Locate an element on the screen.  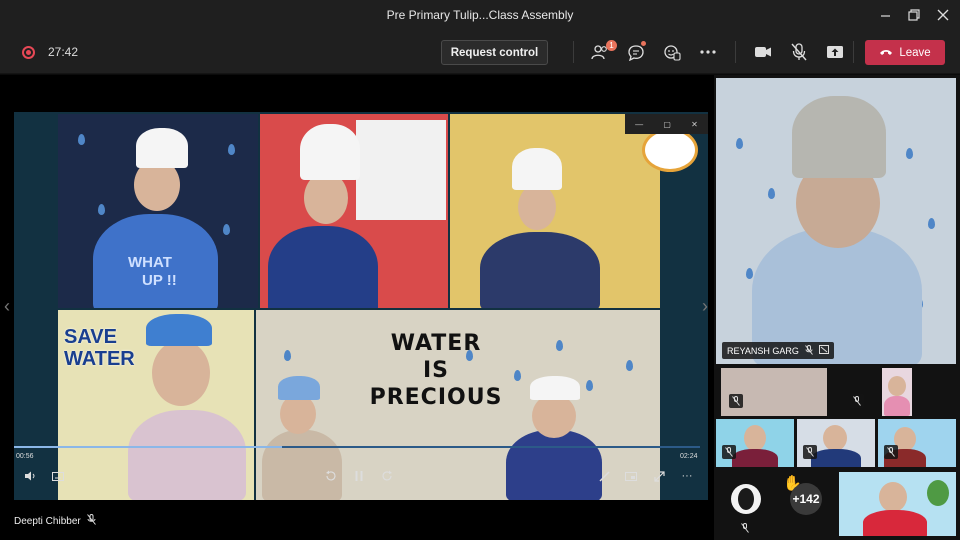
captions-icon is located at coordinates (58, 476).